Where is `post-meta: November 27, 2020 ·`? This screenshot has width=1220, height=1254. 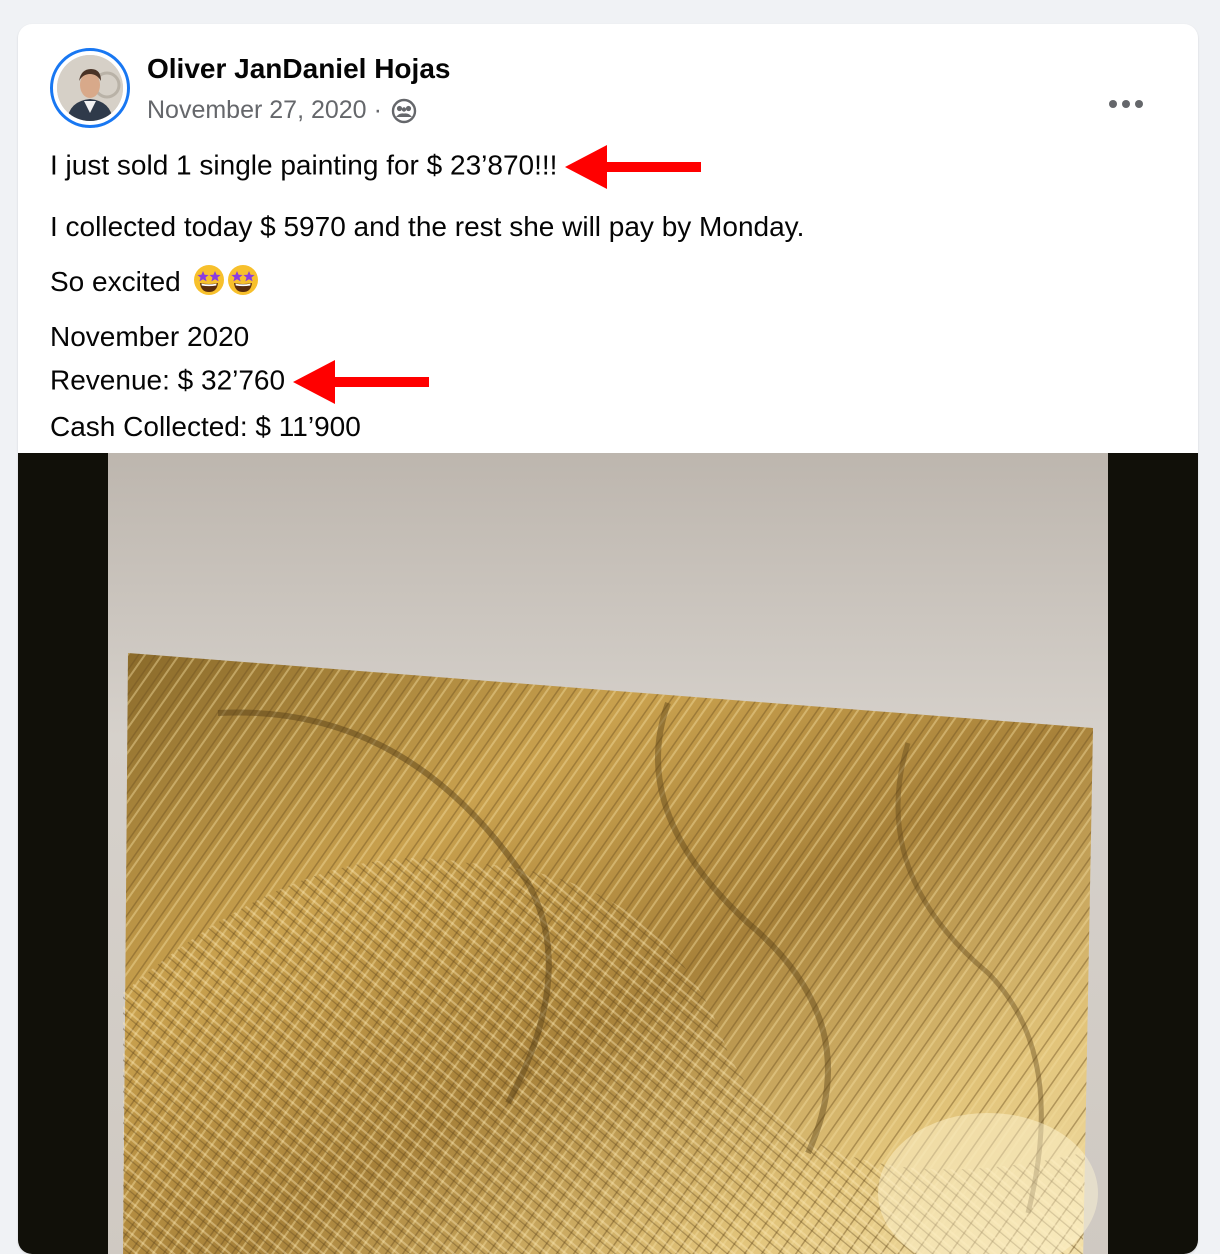
post-meta: November 27, 2020 · is located at coordinates (282, 110).